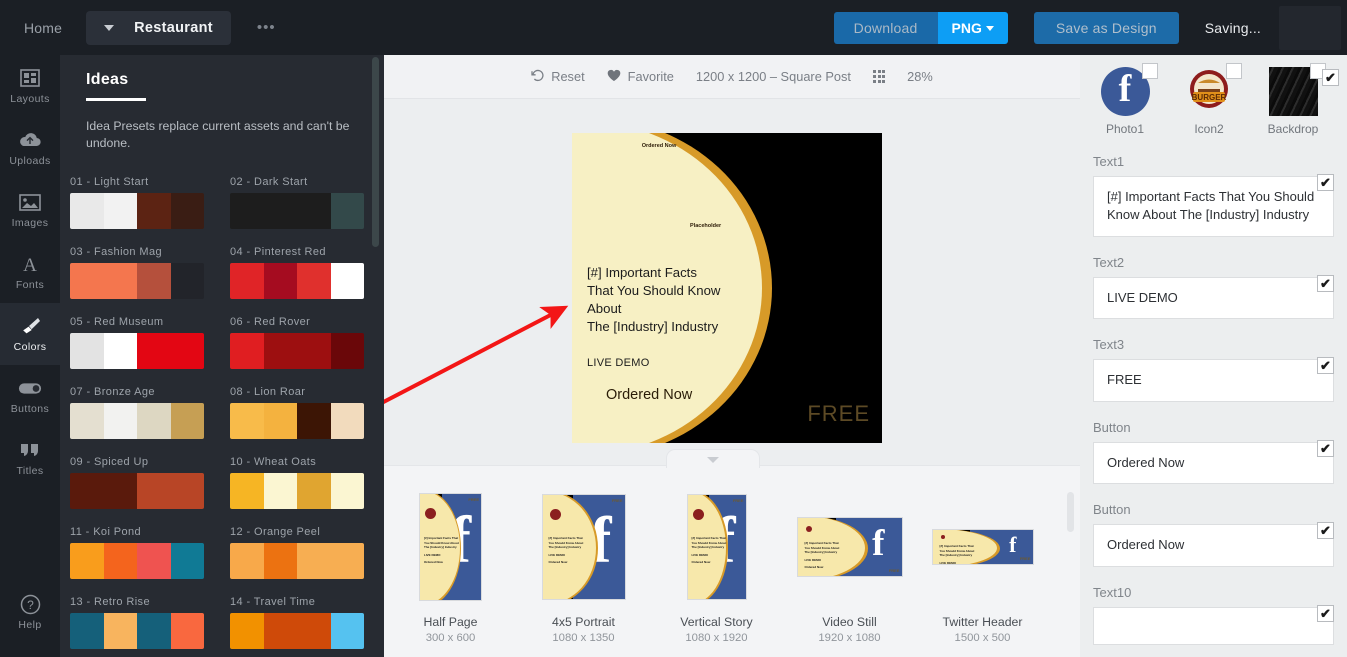  Describe the element at coordinates (1330, 77) in the screenshot. I see `assets-master-checkbox: ✔` at that location.